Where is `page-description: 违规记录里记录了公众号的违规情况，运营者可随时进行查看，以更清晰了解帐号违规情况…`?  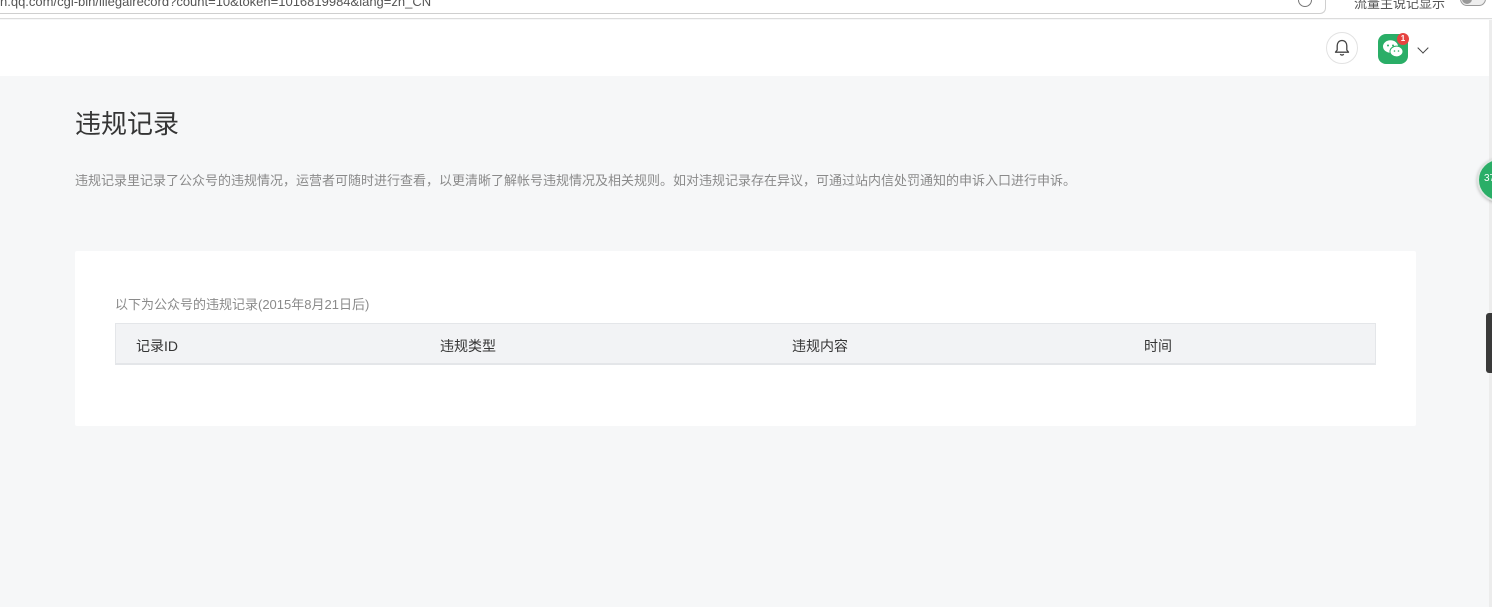
page-description: 违规记录里记录了公众号的违规情况，运营者可随时进行查看，以更清晰了解帐号违规情况… is located at coordinates (576, 180).